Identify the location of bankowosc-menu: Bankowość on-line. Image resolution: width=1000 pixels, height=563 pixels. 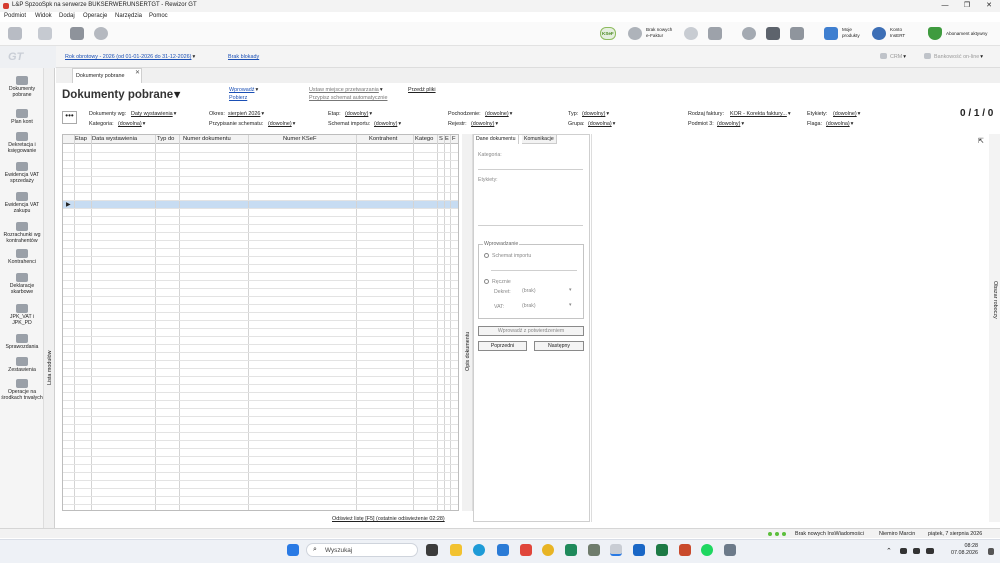
(958, 57).